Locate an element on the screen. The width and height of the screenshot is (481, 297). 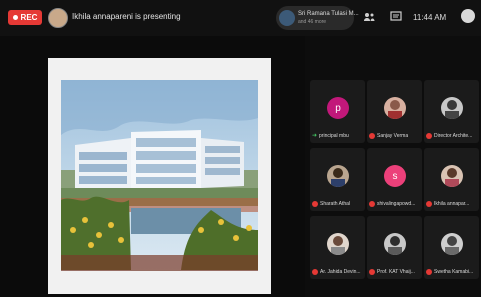
rec-label: REC is located at coordinates (29, 17).